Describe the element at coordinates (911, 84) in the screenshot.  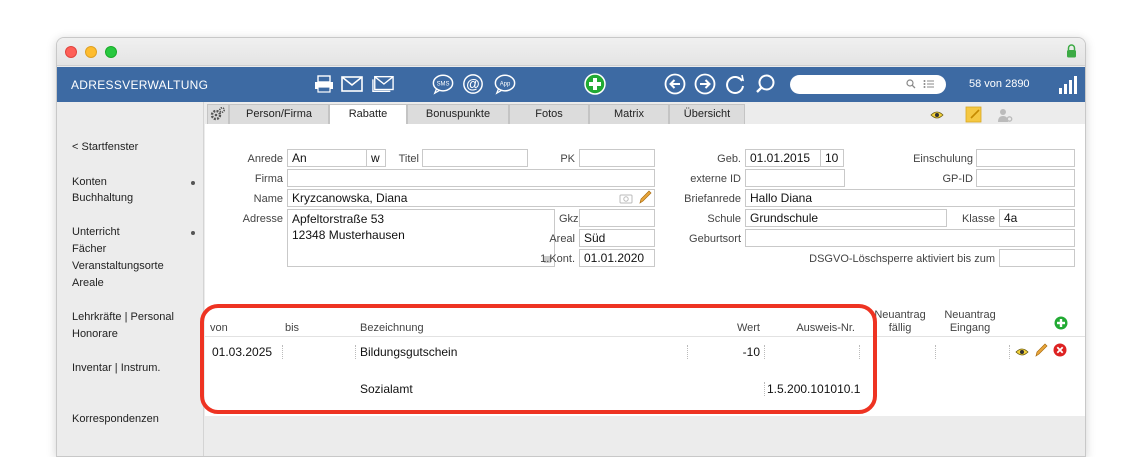
I see `search-field-icon` at that location.